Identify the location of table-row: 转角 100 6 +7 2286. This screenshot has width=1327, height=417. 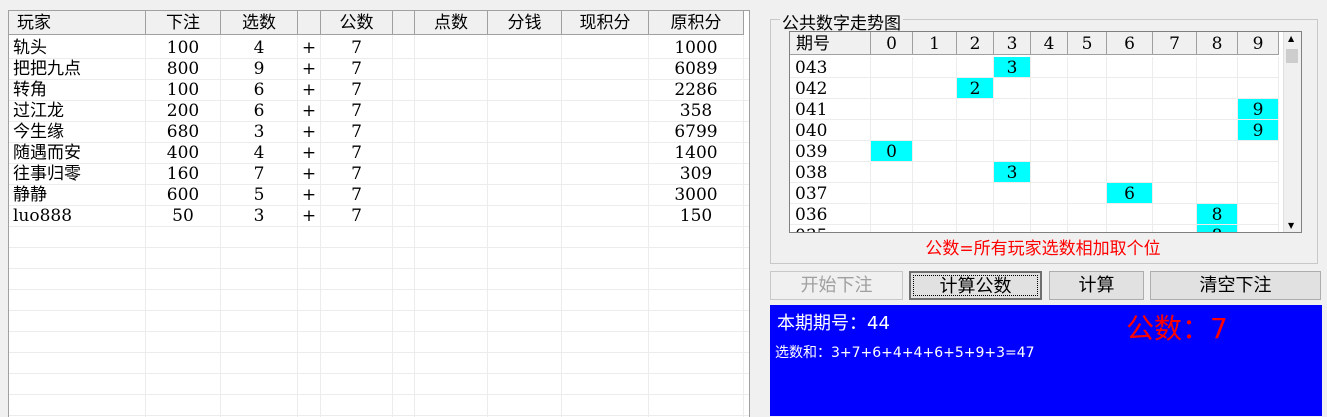
(379, 90).